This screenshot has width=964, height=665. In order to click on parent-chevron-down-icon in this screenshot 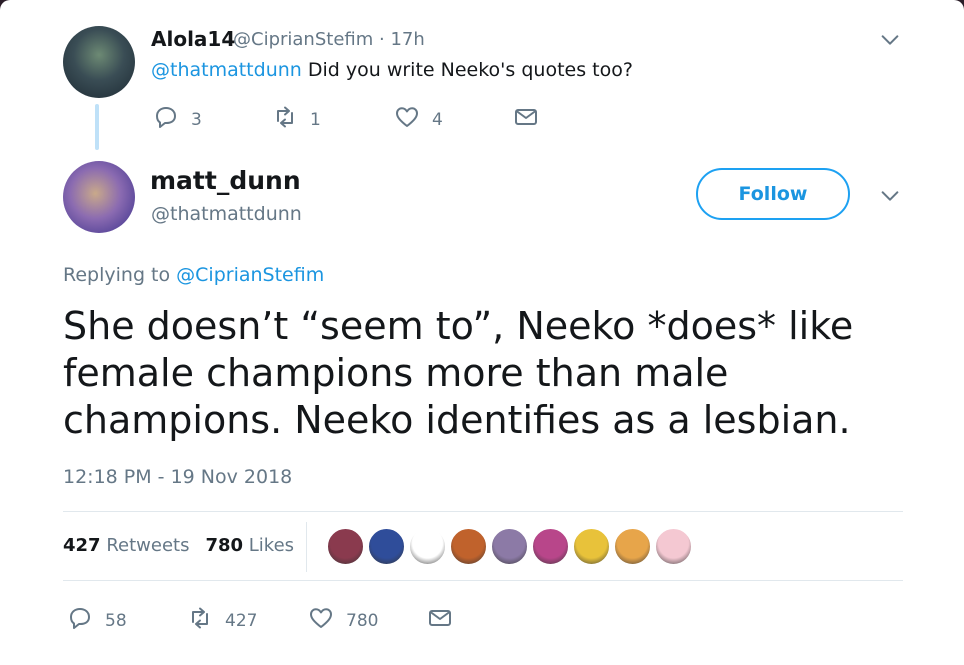, I will do `click(890, 40)`.